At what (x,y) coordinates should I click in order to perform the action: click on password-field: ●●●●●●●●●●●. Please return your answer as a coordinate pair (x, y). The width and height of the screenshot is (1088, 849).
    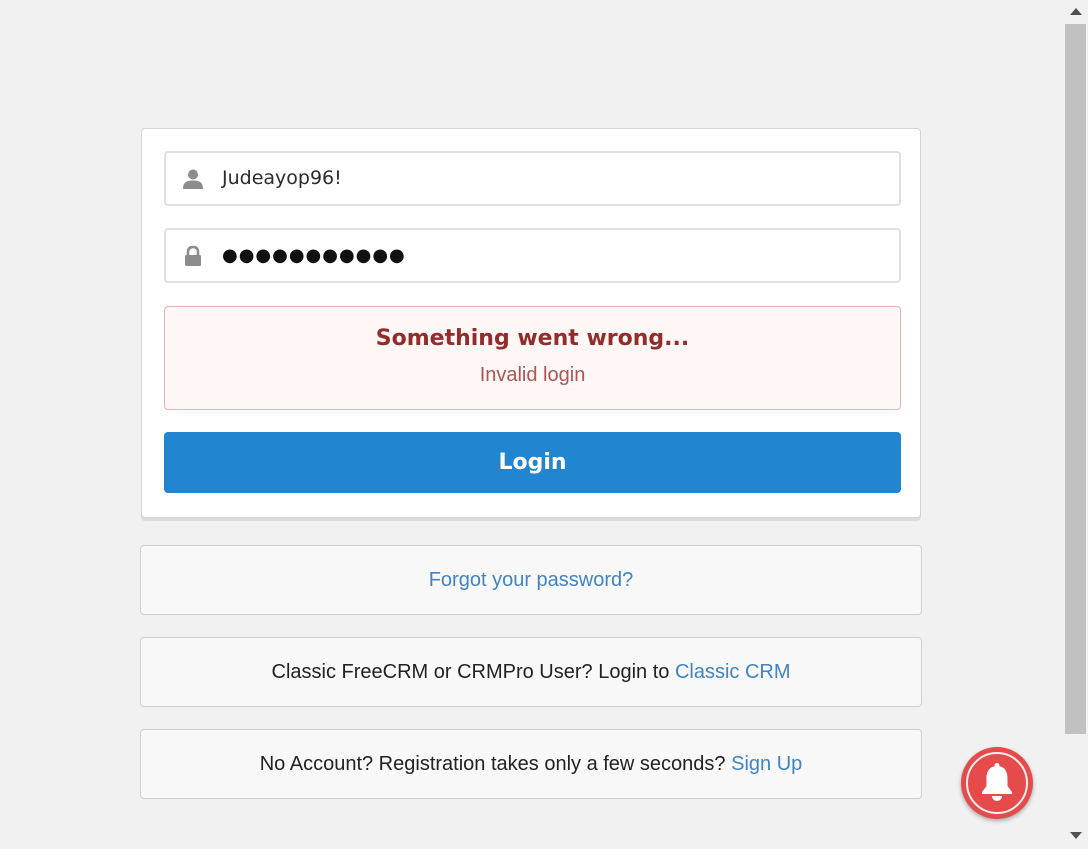
    Looking at the image, I should click on (532, 255).